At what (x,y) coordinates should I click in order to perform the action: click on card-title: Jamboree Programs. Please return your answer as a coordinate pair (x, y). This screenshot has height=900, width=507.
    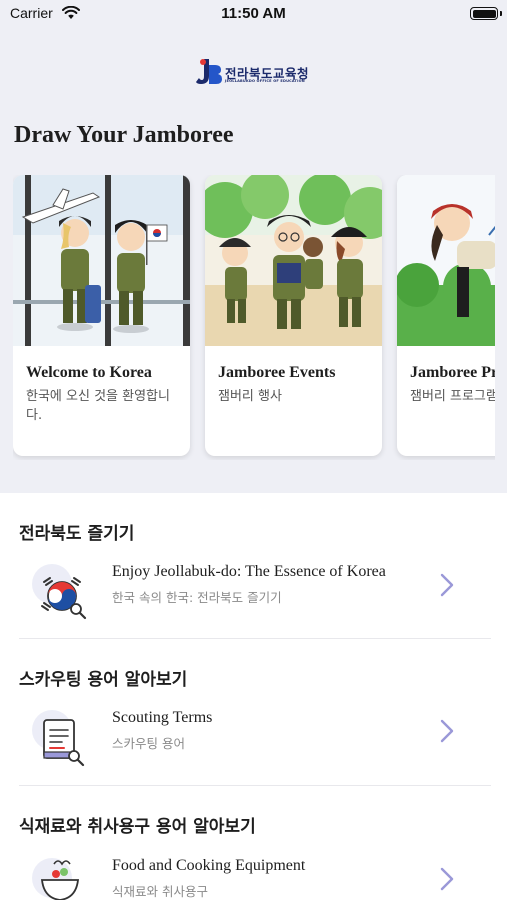
    Looking at the image, I should click on (452, 372).